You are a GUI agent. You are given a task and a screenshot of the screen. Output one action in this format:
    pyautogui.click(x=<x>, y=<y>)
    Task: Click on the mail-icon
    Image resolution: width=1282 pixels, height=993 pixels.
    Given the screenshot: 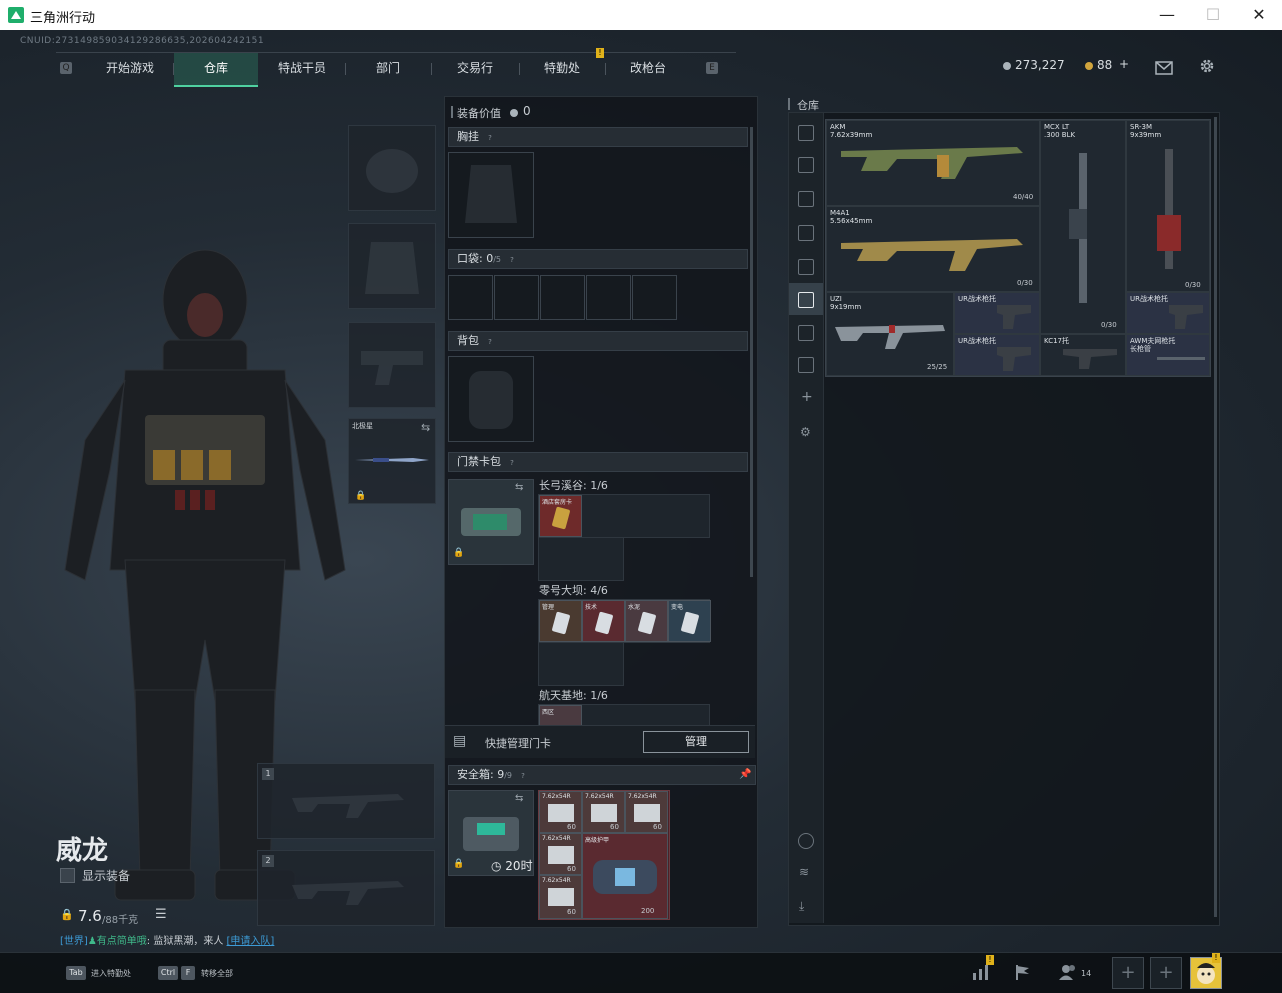 What is the action you would take?
    pyautogui.click(x=1164, y=69)
    